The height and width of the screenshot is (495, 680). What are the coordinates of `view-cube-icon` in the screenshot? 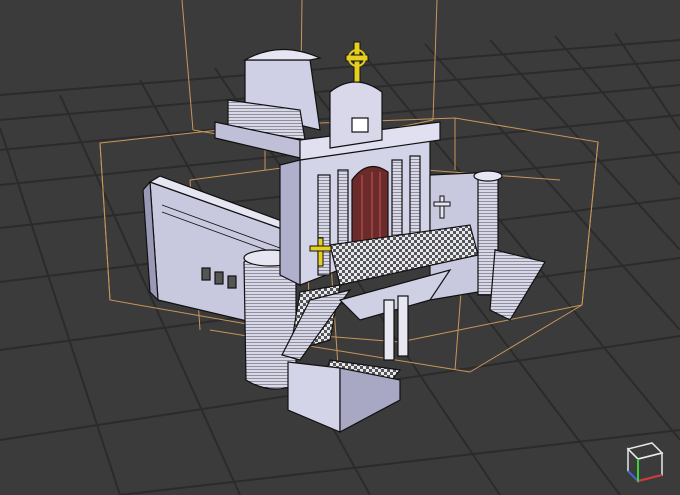 It's located at (645, 462).